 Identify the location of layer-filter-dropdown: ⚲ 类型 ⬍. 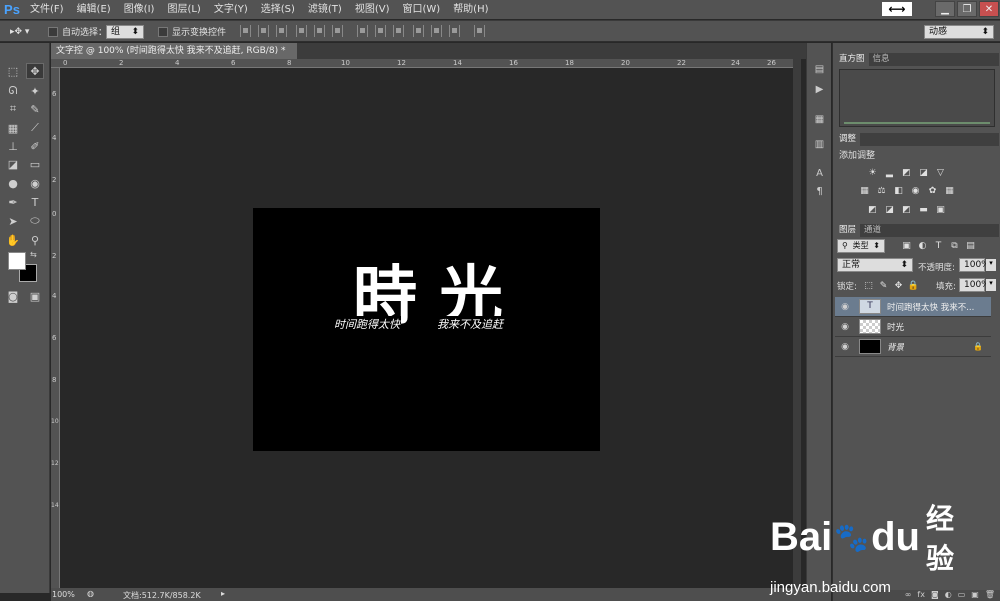
(861, 246).